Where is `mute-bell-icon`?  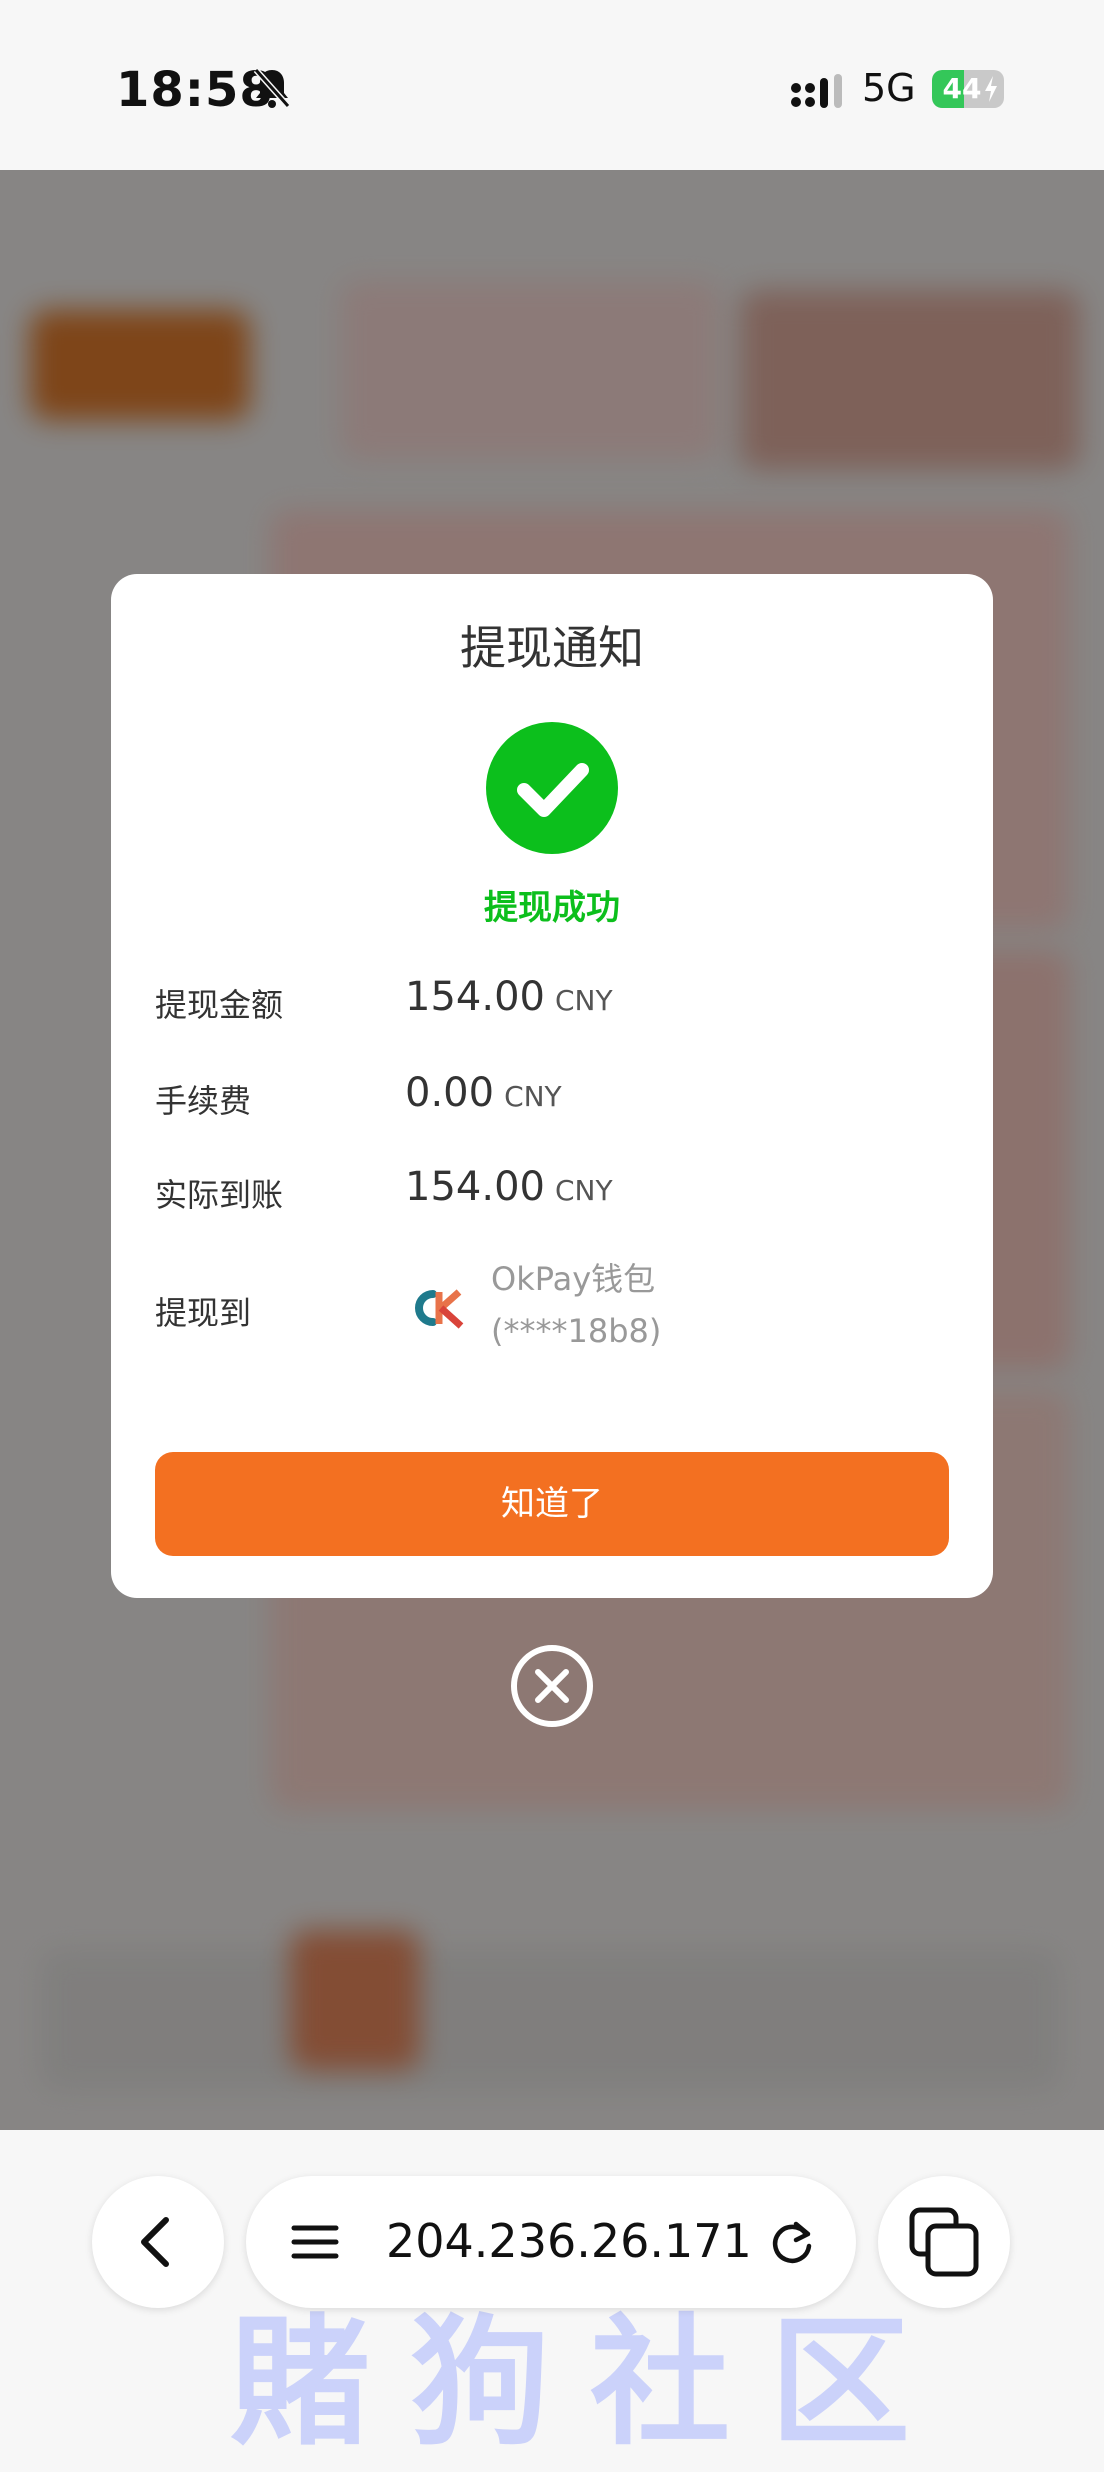
mute-bell-icon is located at coordinates (272, 88).